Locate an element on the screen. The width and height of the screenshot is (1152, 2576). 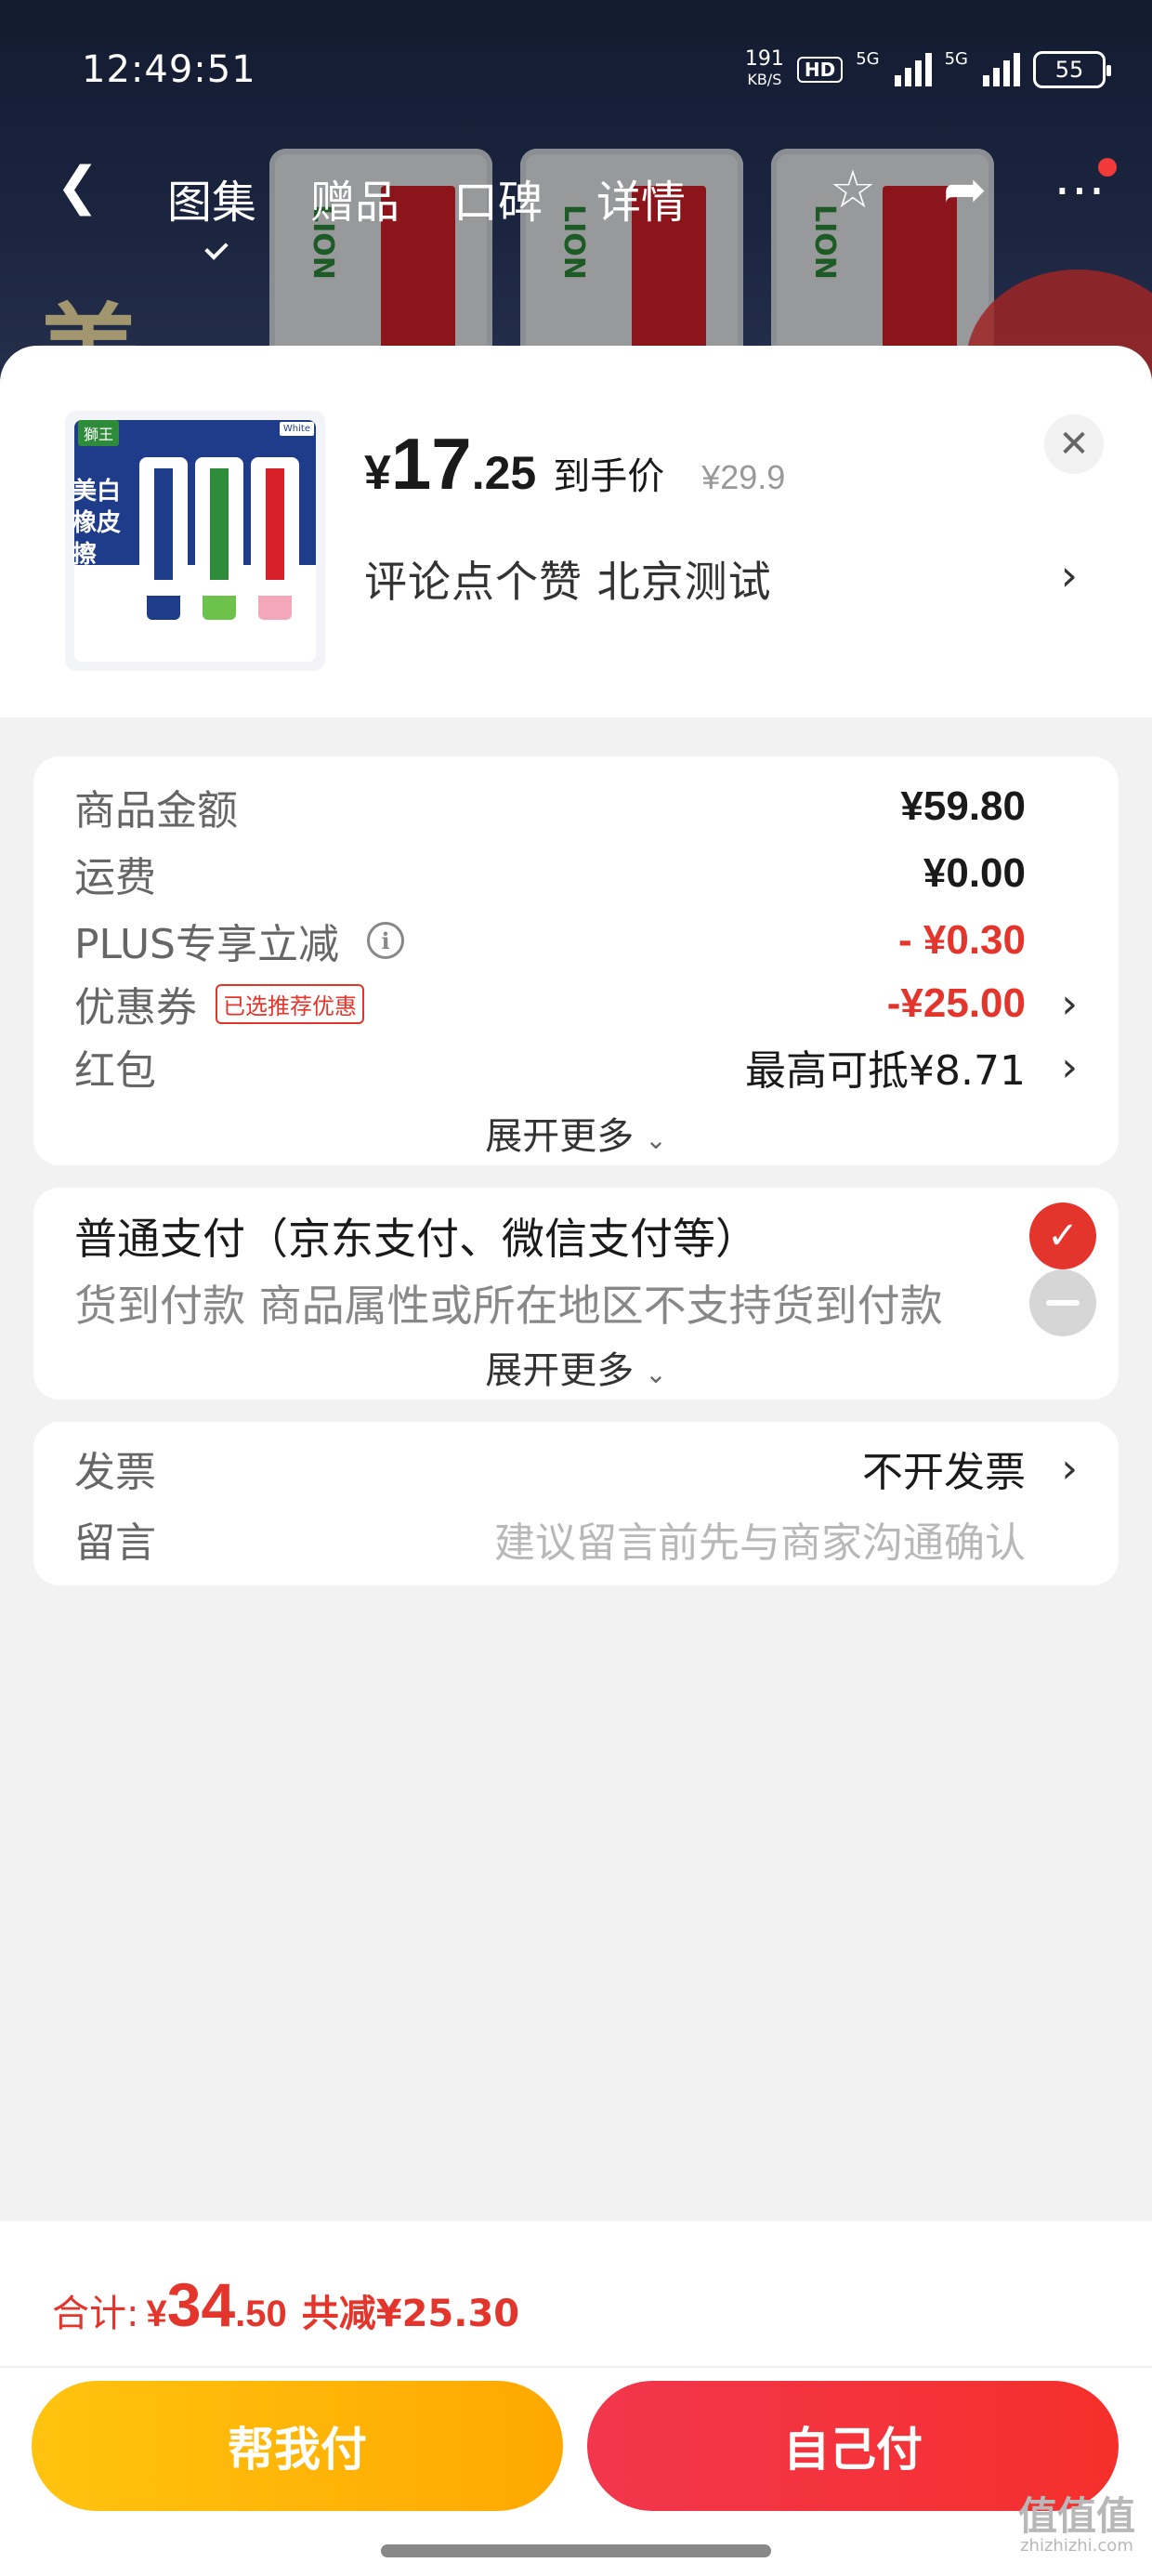
close-button: ✕ is located at coordinates (1074, 444).